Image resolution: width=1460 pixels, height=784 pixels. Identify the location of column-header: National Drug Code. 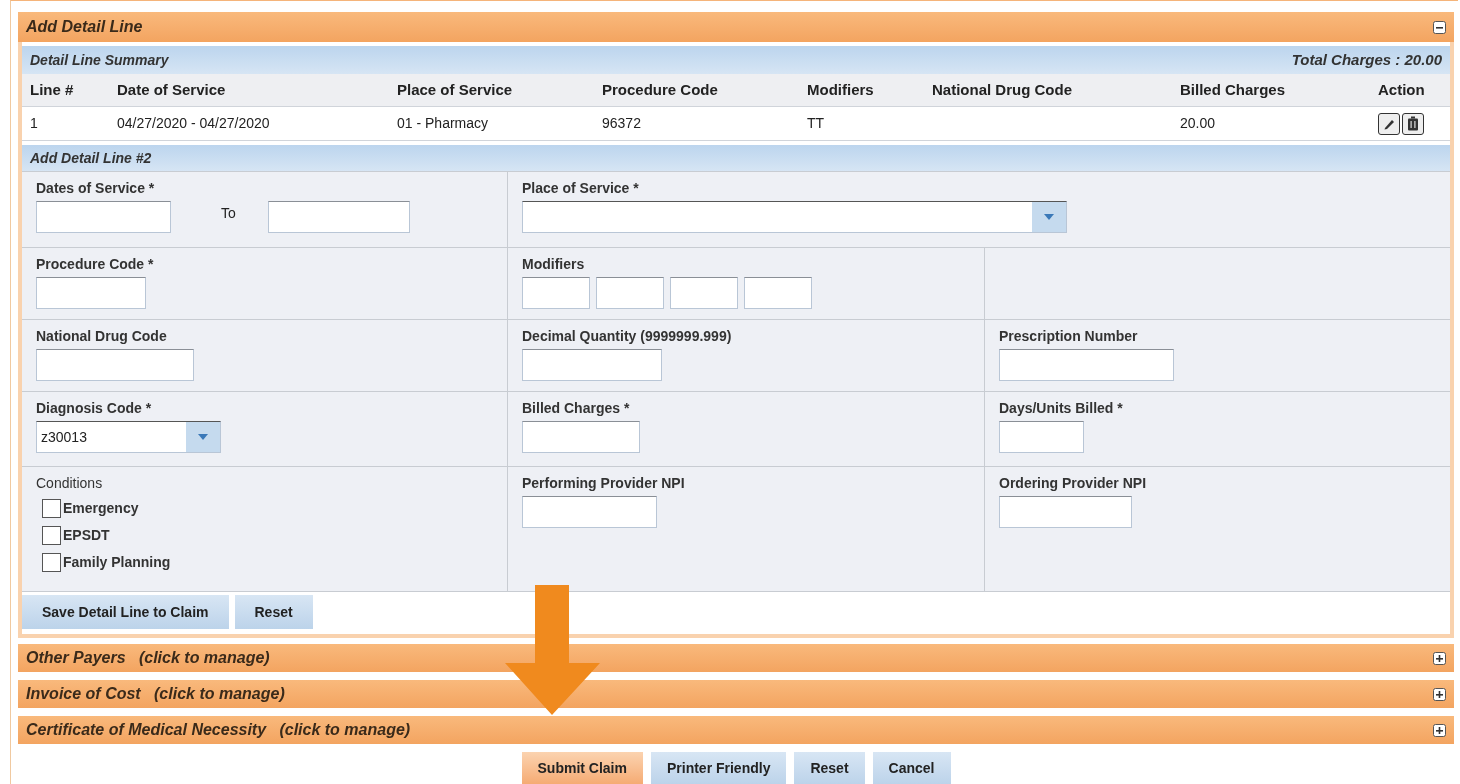
(1002, 89).